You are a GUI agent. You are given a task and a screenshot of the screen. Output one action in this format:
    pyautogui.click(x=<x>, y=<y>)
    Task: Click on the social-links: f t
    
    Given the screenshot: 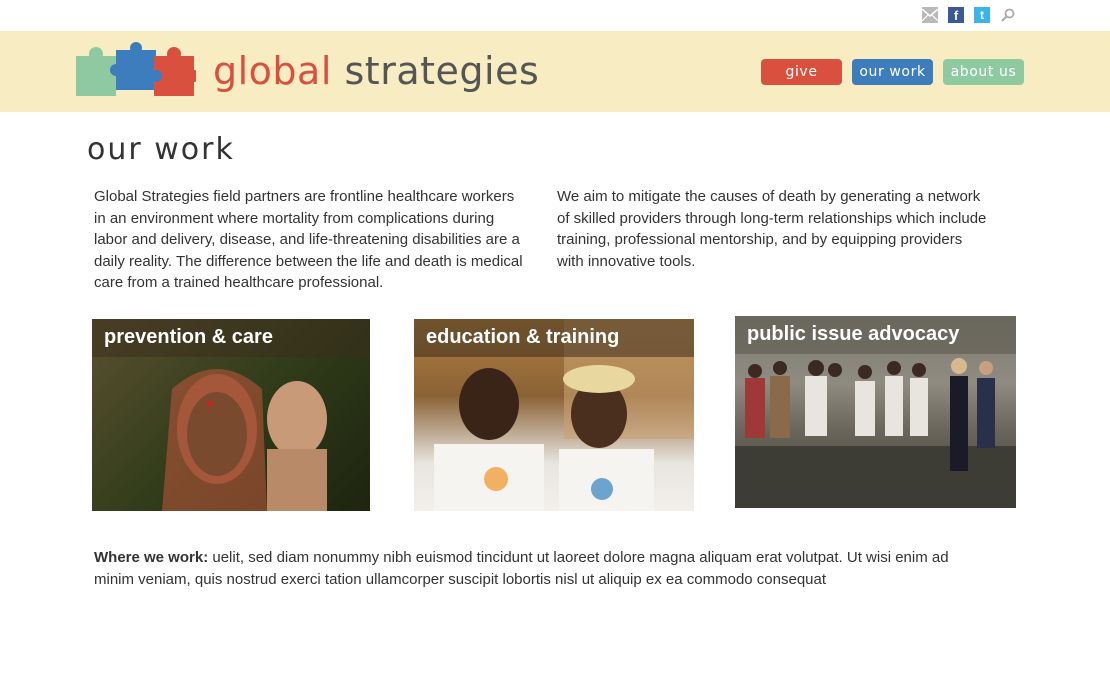 What is the action you would take?
    pyautogui.click(x=969, y=15)
    